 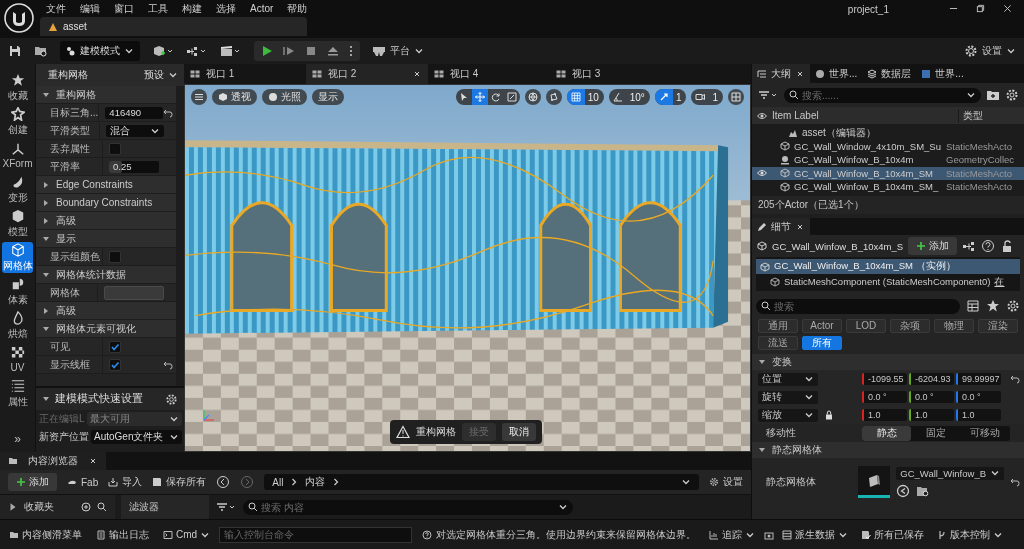 I want to click on output-log-button: 输出日志, so click(x=122, y=534).